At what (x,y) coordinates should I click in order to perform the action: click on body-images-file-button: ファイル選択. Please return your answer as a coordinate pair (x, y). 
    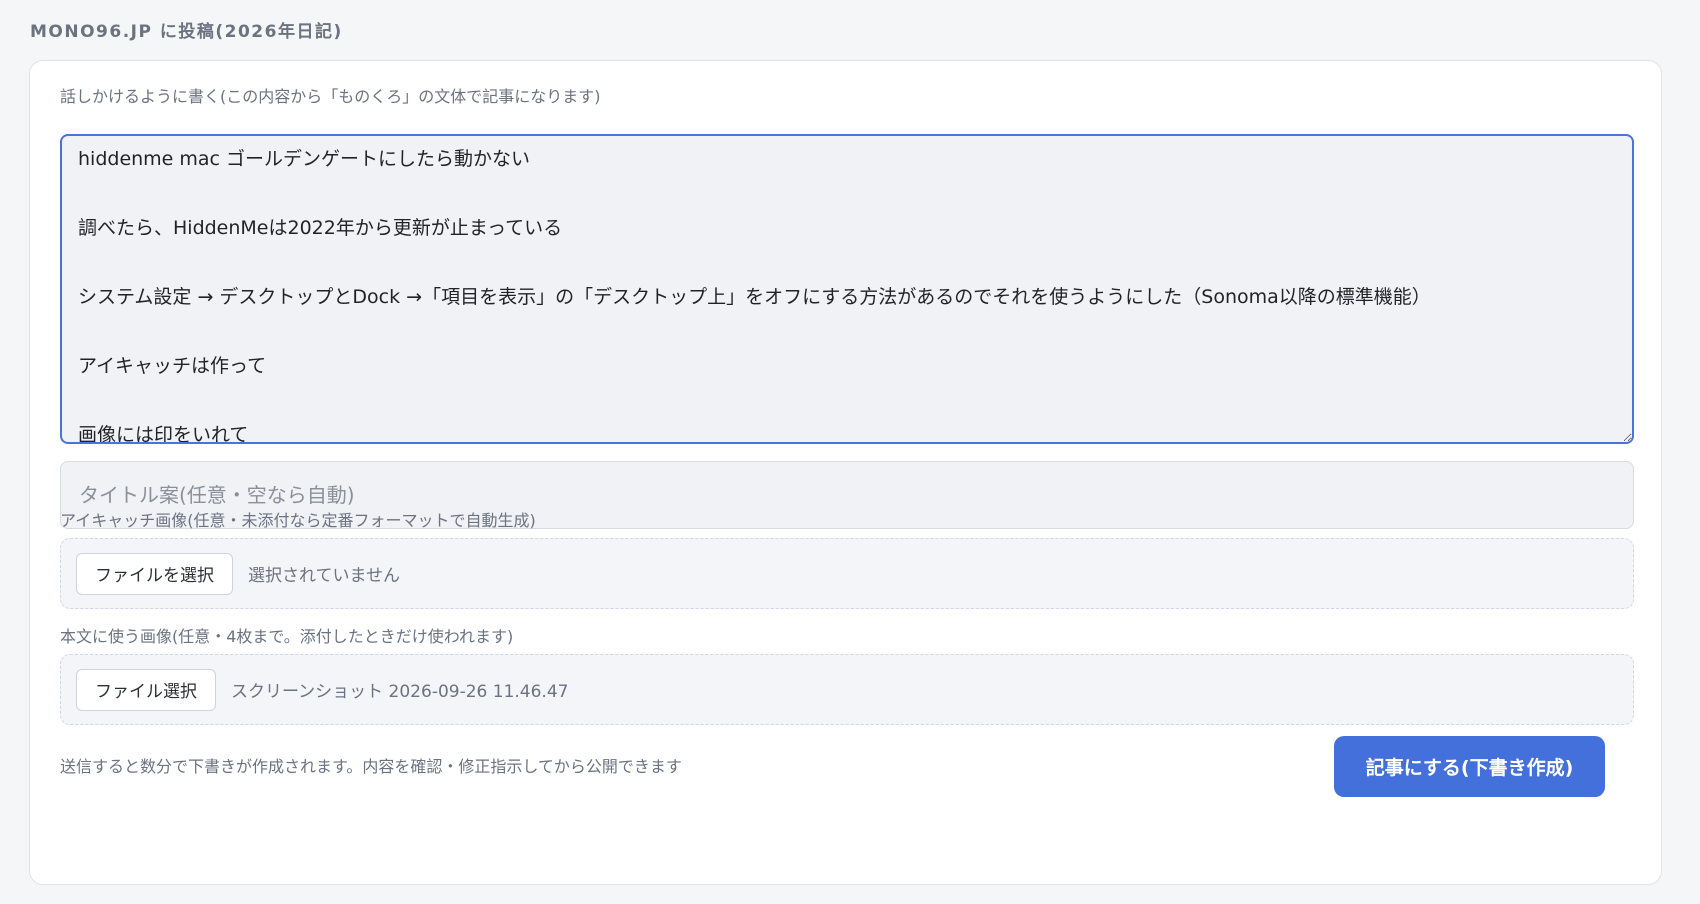
    Looking at the image, I should click on (146, 689).